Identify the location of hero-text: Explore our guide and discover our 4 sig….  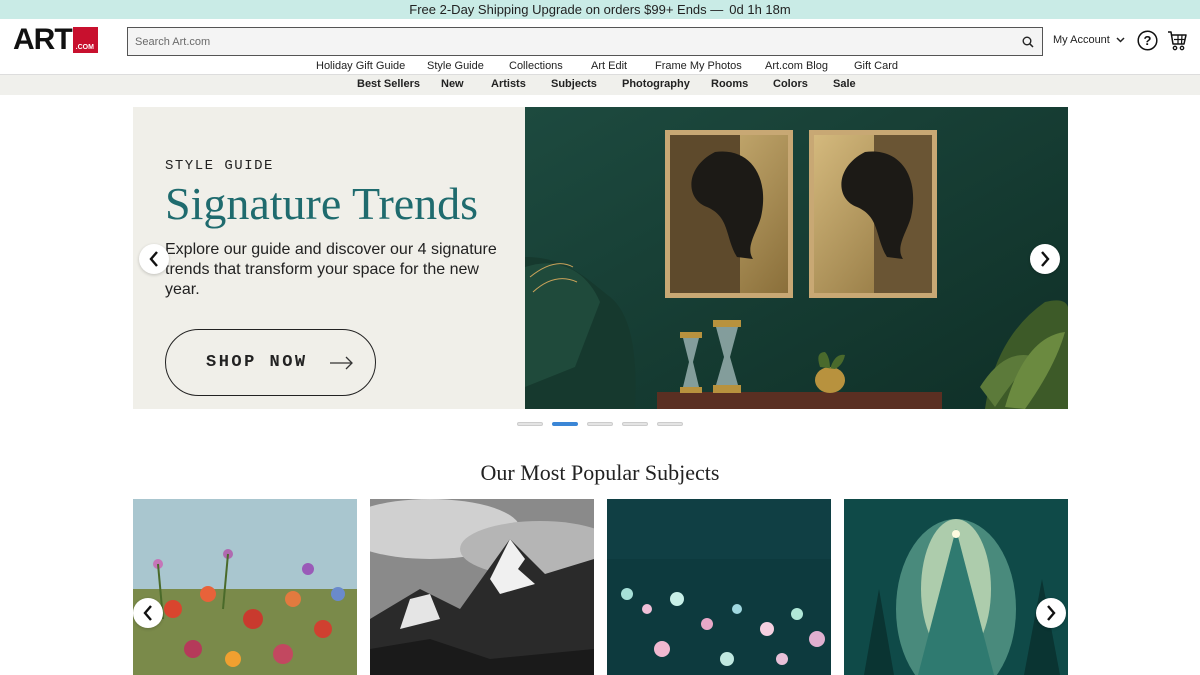
(331, 269).